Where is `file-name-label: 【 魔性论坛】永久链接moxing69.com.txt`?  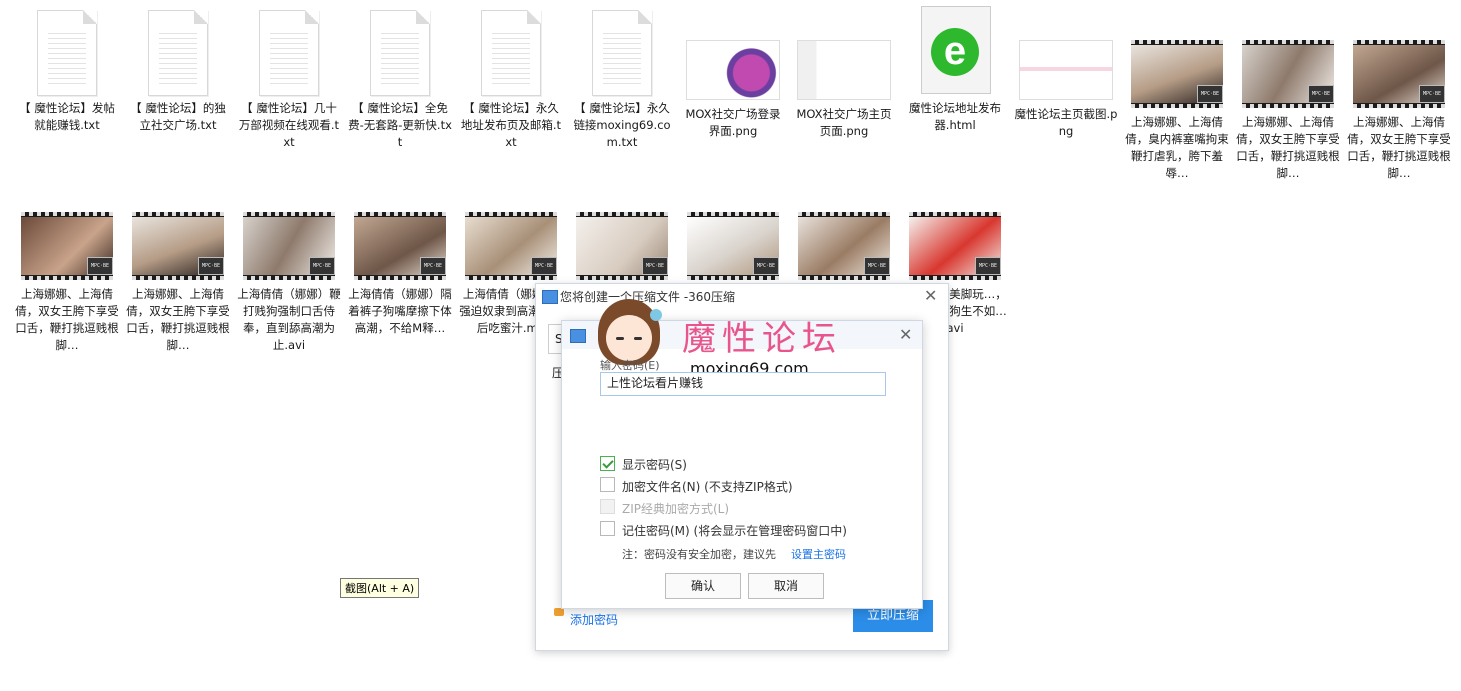
file-name-label: 【 魔性论坛】永久链接moxing69.com.txt is located at coordinates (622, 125).